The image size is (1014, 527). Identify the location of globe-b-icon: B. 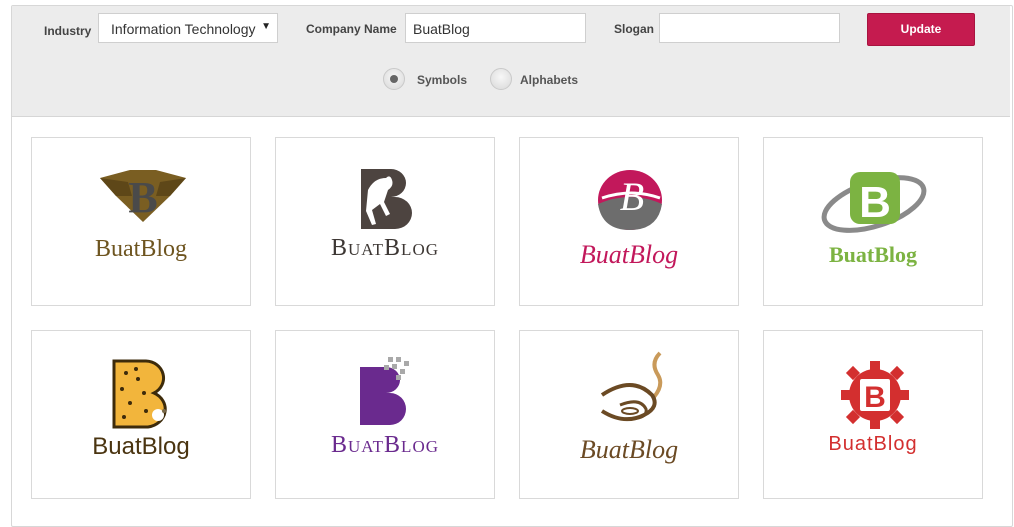
(630, 200).